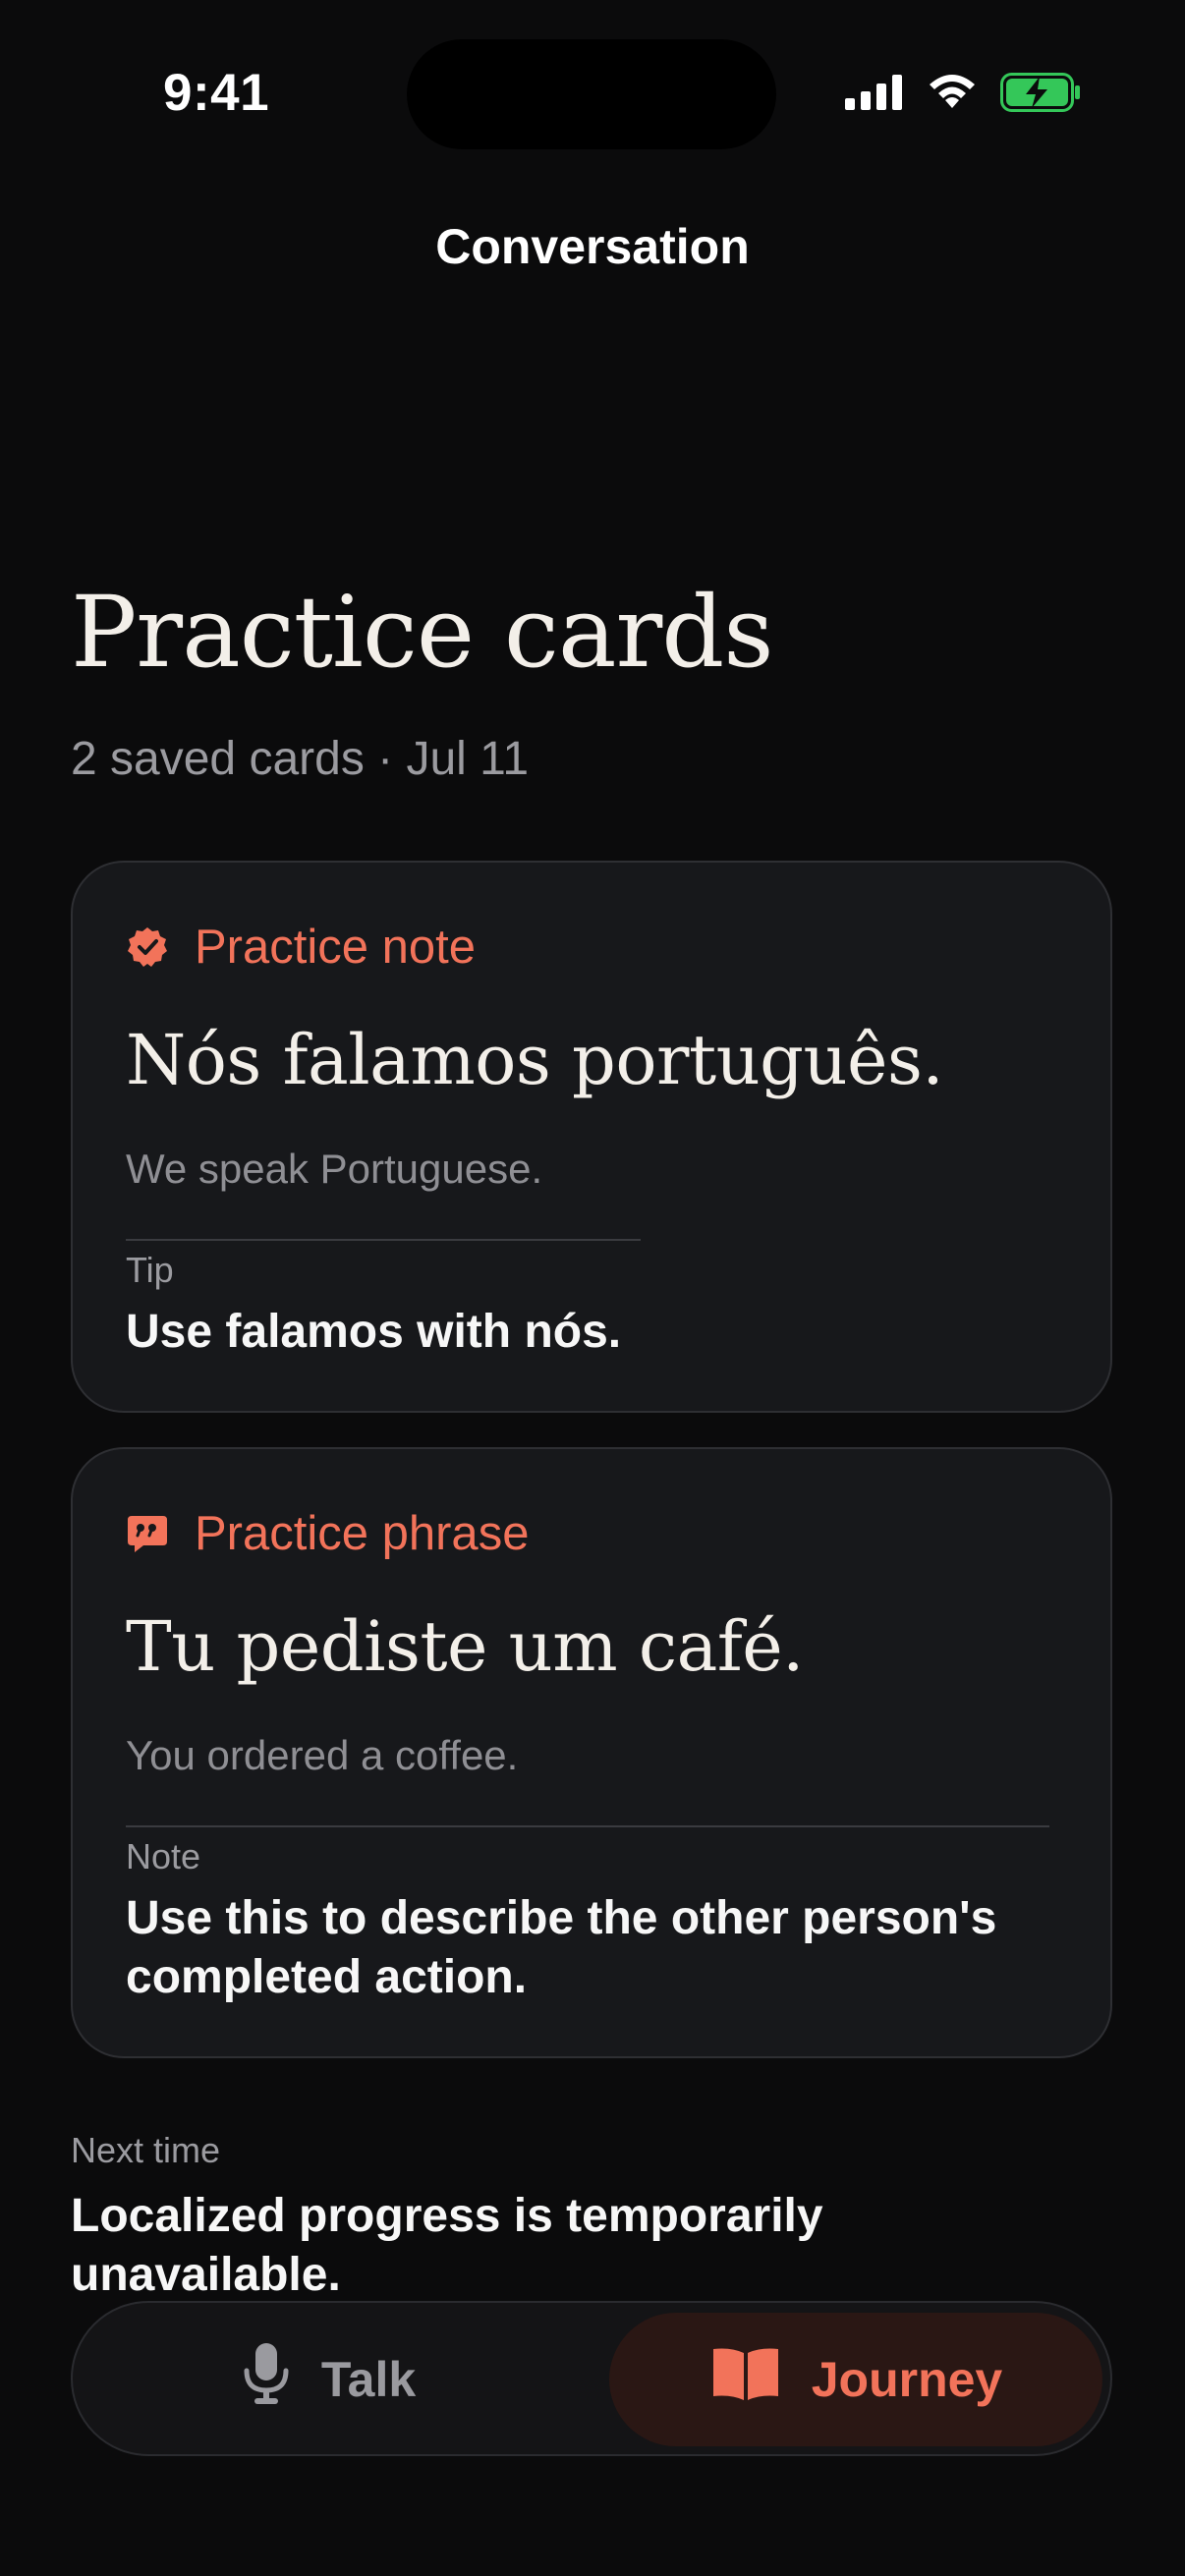 The image size is (1185, 2576). I want to click on microphone-icon, so click(266, 2379).